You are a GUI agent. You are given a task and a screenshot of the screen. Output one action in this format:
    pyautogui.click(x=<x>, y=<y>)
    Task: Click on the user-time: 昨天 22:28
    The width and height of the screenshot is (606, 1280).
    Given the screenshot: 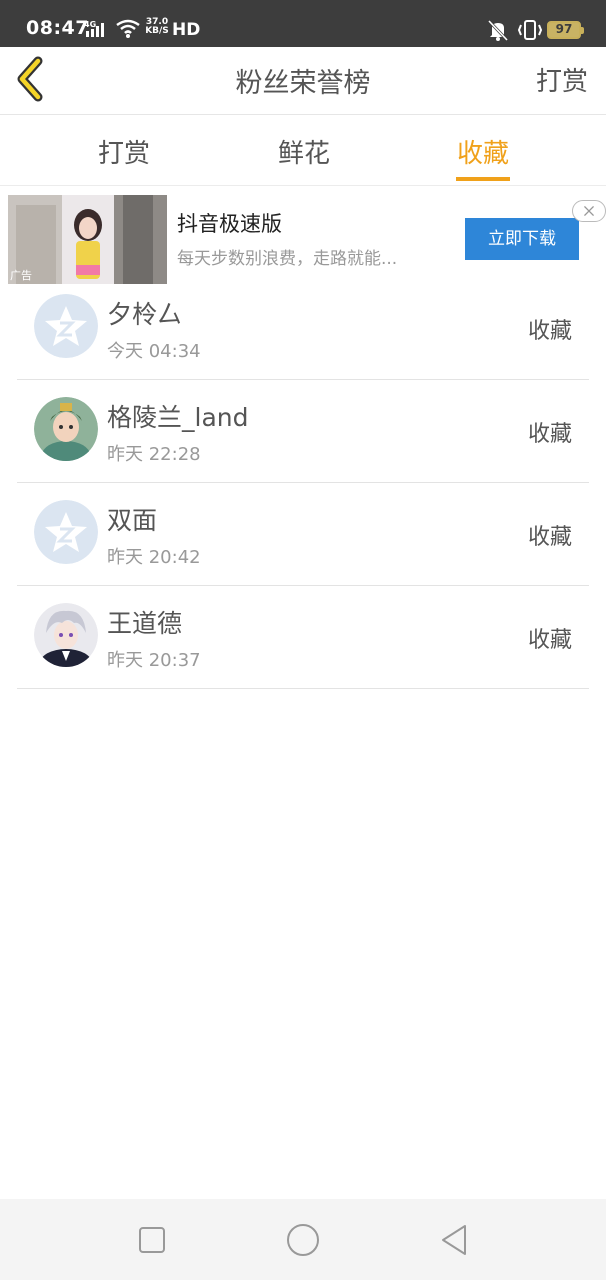 What is the action you would take?
    pyautogui.click(x=154, y=454)
    